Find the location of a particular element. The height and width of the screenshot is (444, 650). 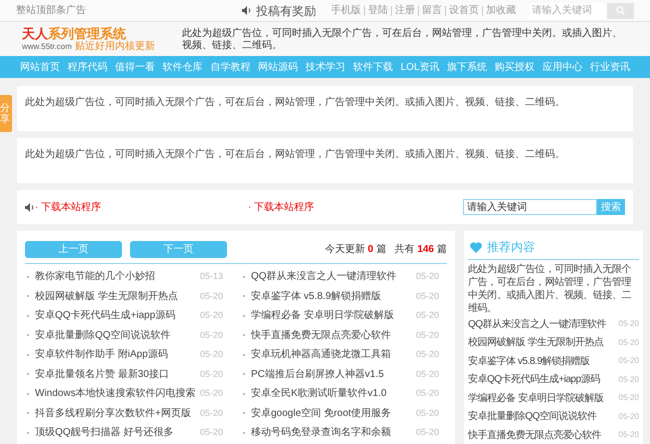

slogan: 贴近好用内核更新 is located at coordinates (114, 47).